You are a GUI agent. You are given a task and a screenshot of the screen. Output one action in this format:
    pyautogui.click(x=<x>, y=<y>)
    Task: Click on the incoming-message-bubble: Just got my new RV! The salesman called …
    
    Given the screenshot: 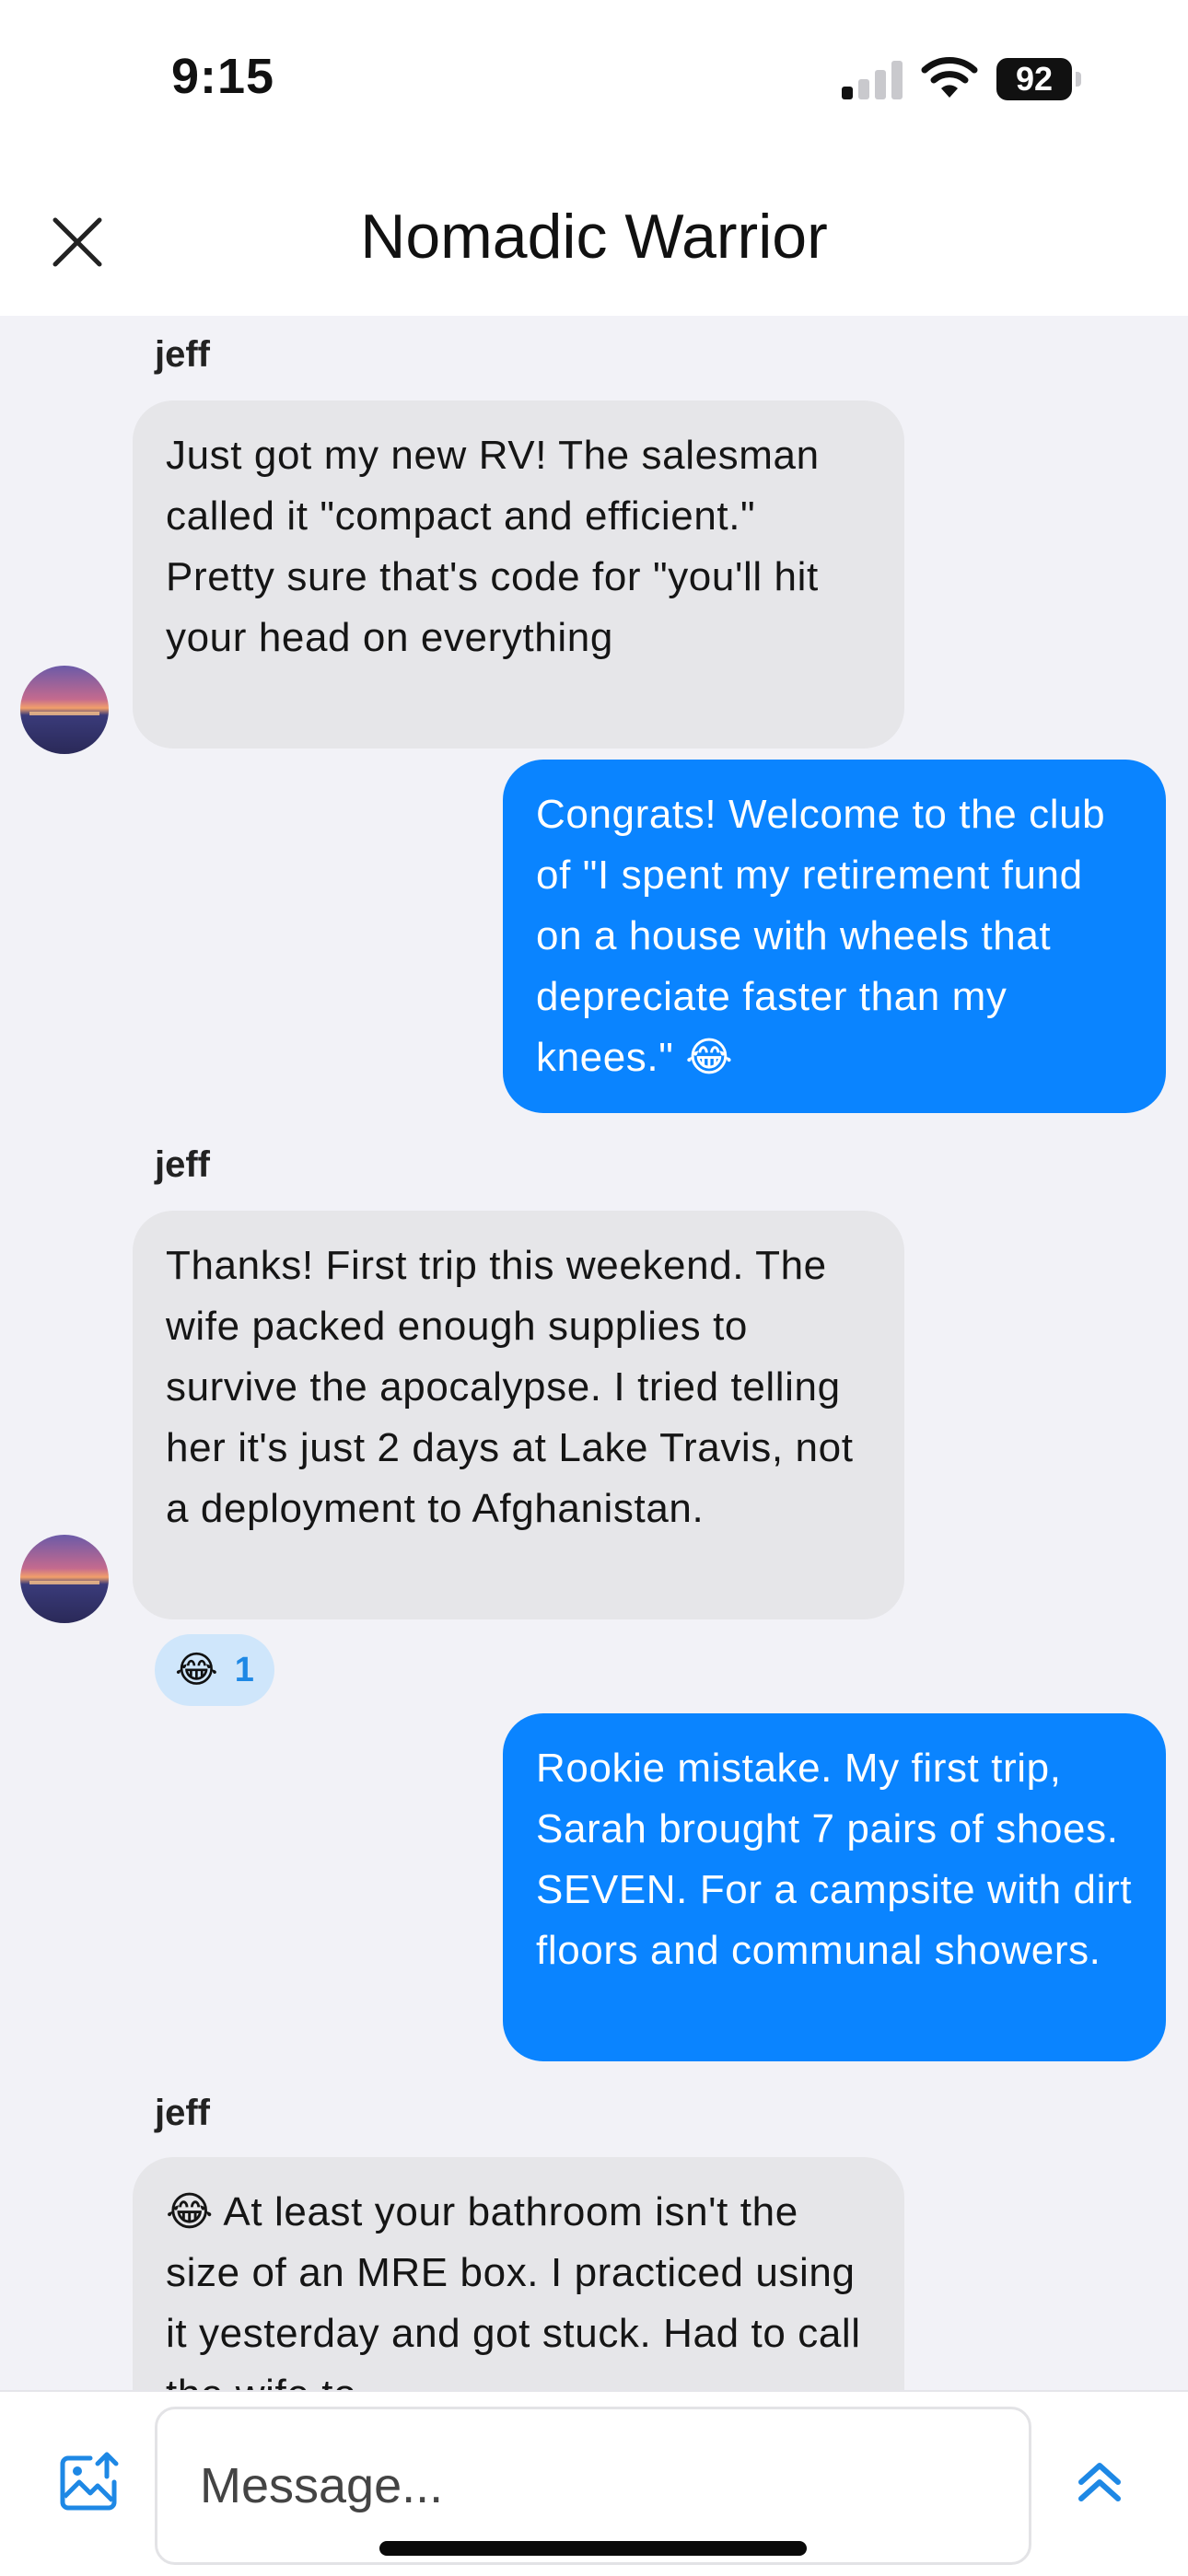 What is the action you would take?
    pyautogui.click(x=518, y=574)
    